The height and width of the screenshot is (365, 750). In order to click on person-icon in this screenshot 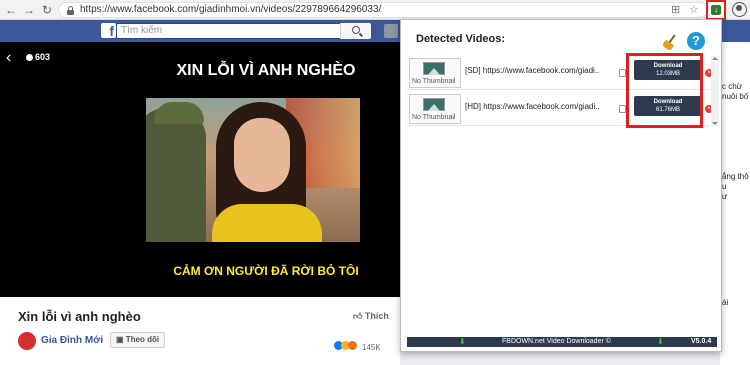, I will do `click(29, 57)`.